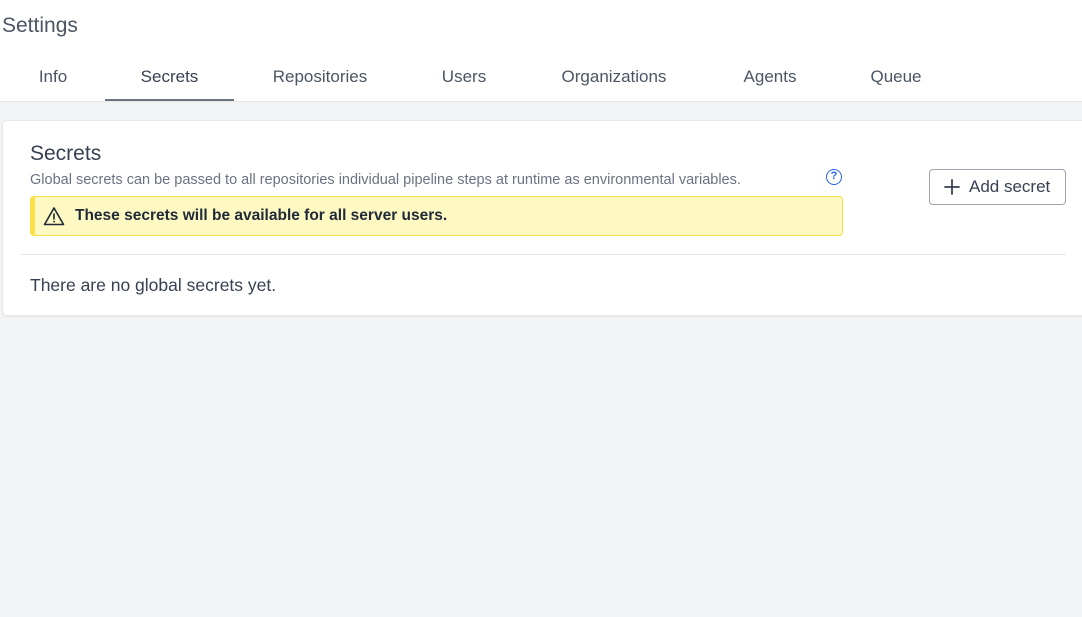 This screenshot has width=1082, height=617. I want to click on tab-info: Info, so click(53, 79).